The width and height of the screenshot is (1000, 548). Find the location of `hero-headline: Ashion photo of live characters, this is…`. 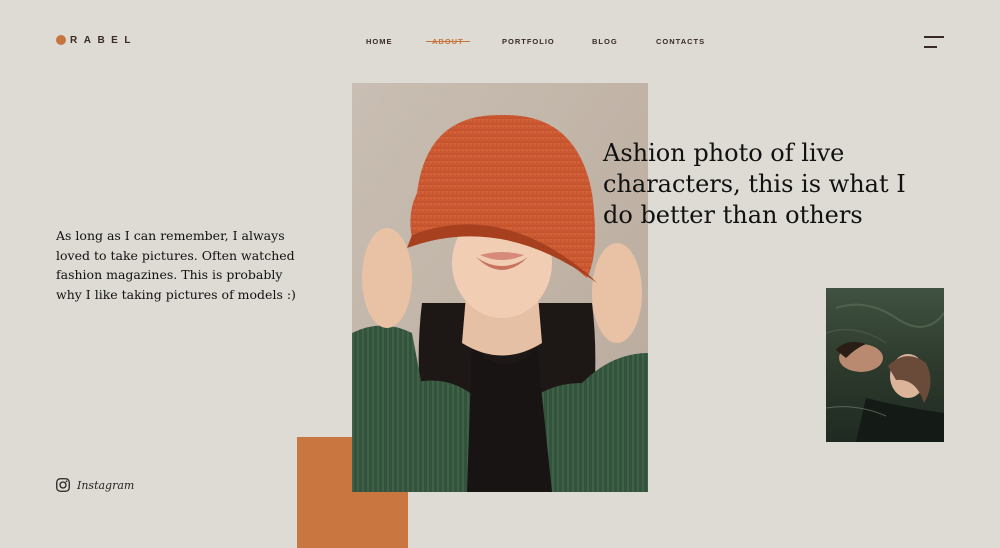

hero-headline: Ashion photo of live characters, this is… is located at coordinates (754, 184).